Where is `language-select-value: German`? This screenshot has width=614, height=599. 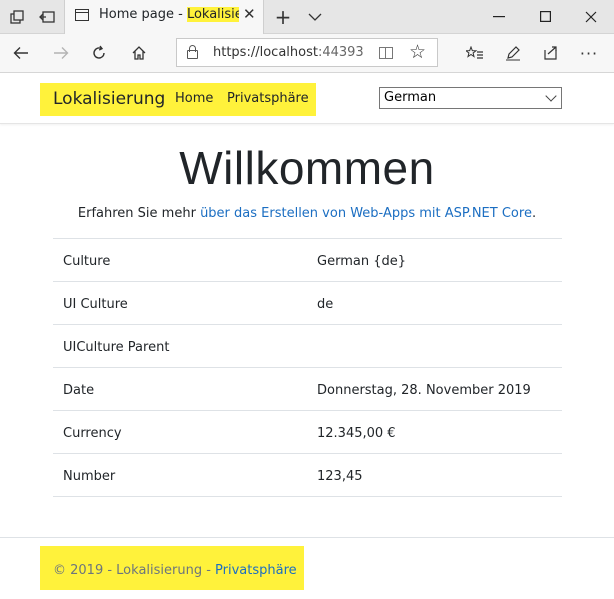
language-select-value: German is located at coordinates (410, 97).